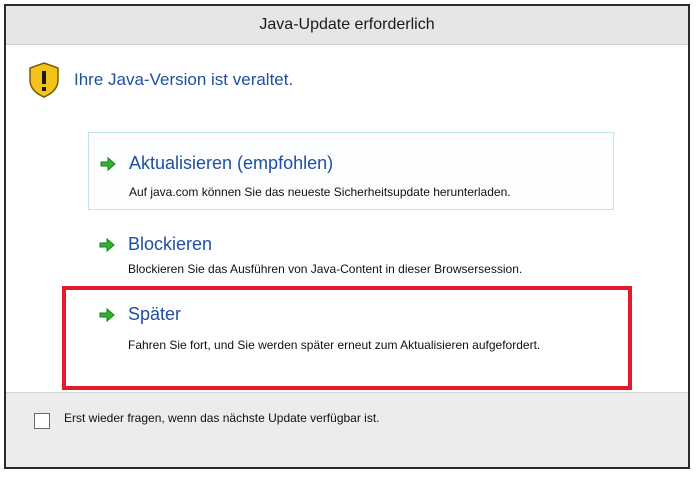  Describe the element at coordinates (44, 80) in the screenshot. I see `warning-shield-icon` at that location.